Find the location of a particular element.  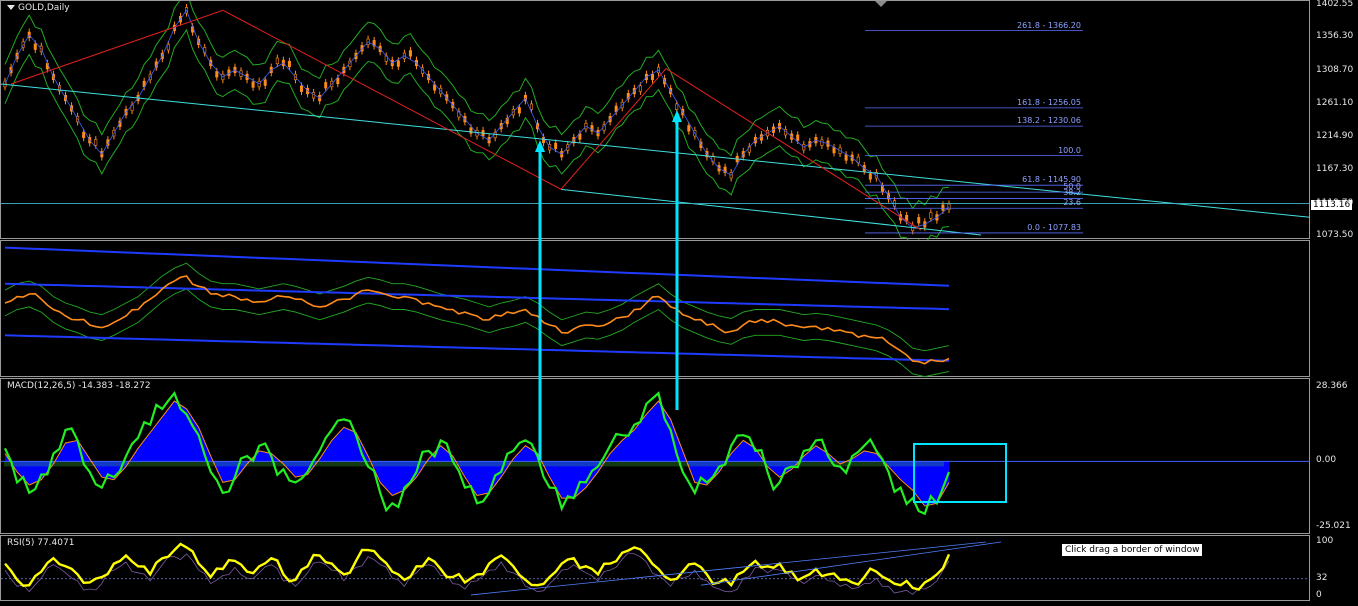

price-pane-title: GOLD,Daily is located at coordinates (38, 8).